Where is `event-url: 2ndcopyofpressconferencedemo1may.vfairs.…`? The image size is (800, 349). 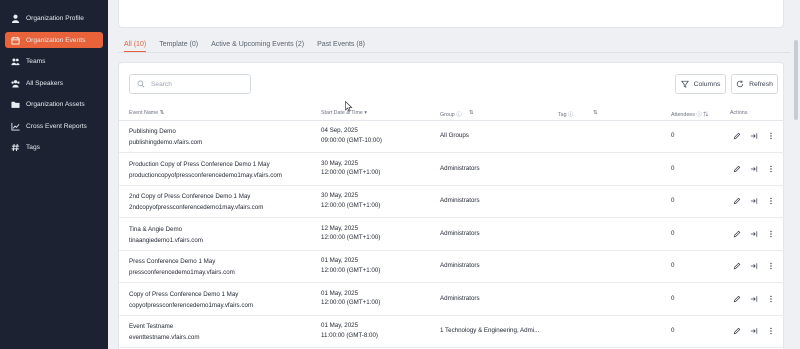
event-url: 2ndcopyofpressconferencedemo1may.vfairs.… is located at coordinates (196, 207).